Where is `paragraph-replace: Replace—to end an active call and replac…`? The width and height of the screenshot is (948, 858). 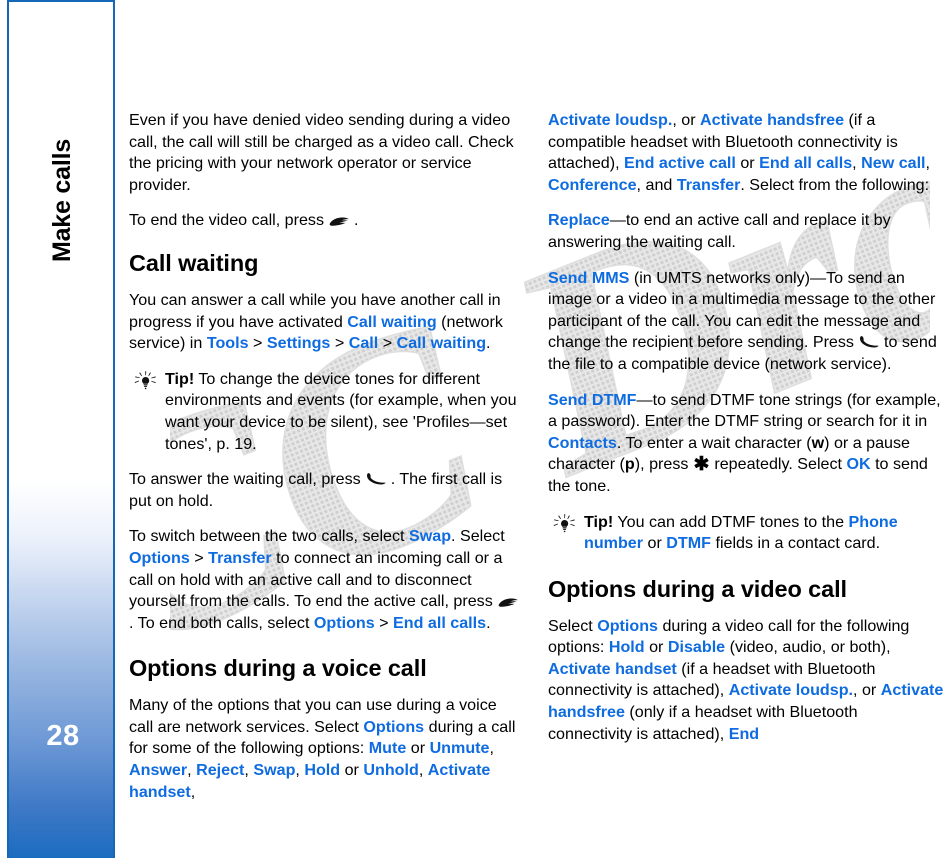 paragraph-replace: Replace—to end an active call and replac… is located at coordinates (747, 231).